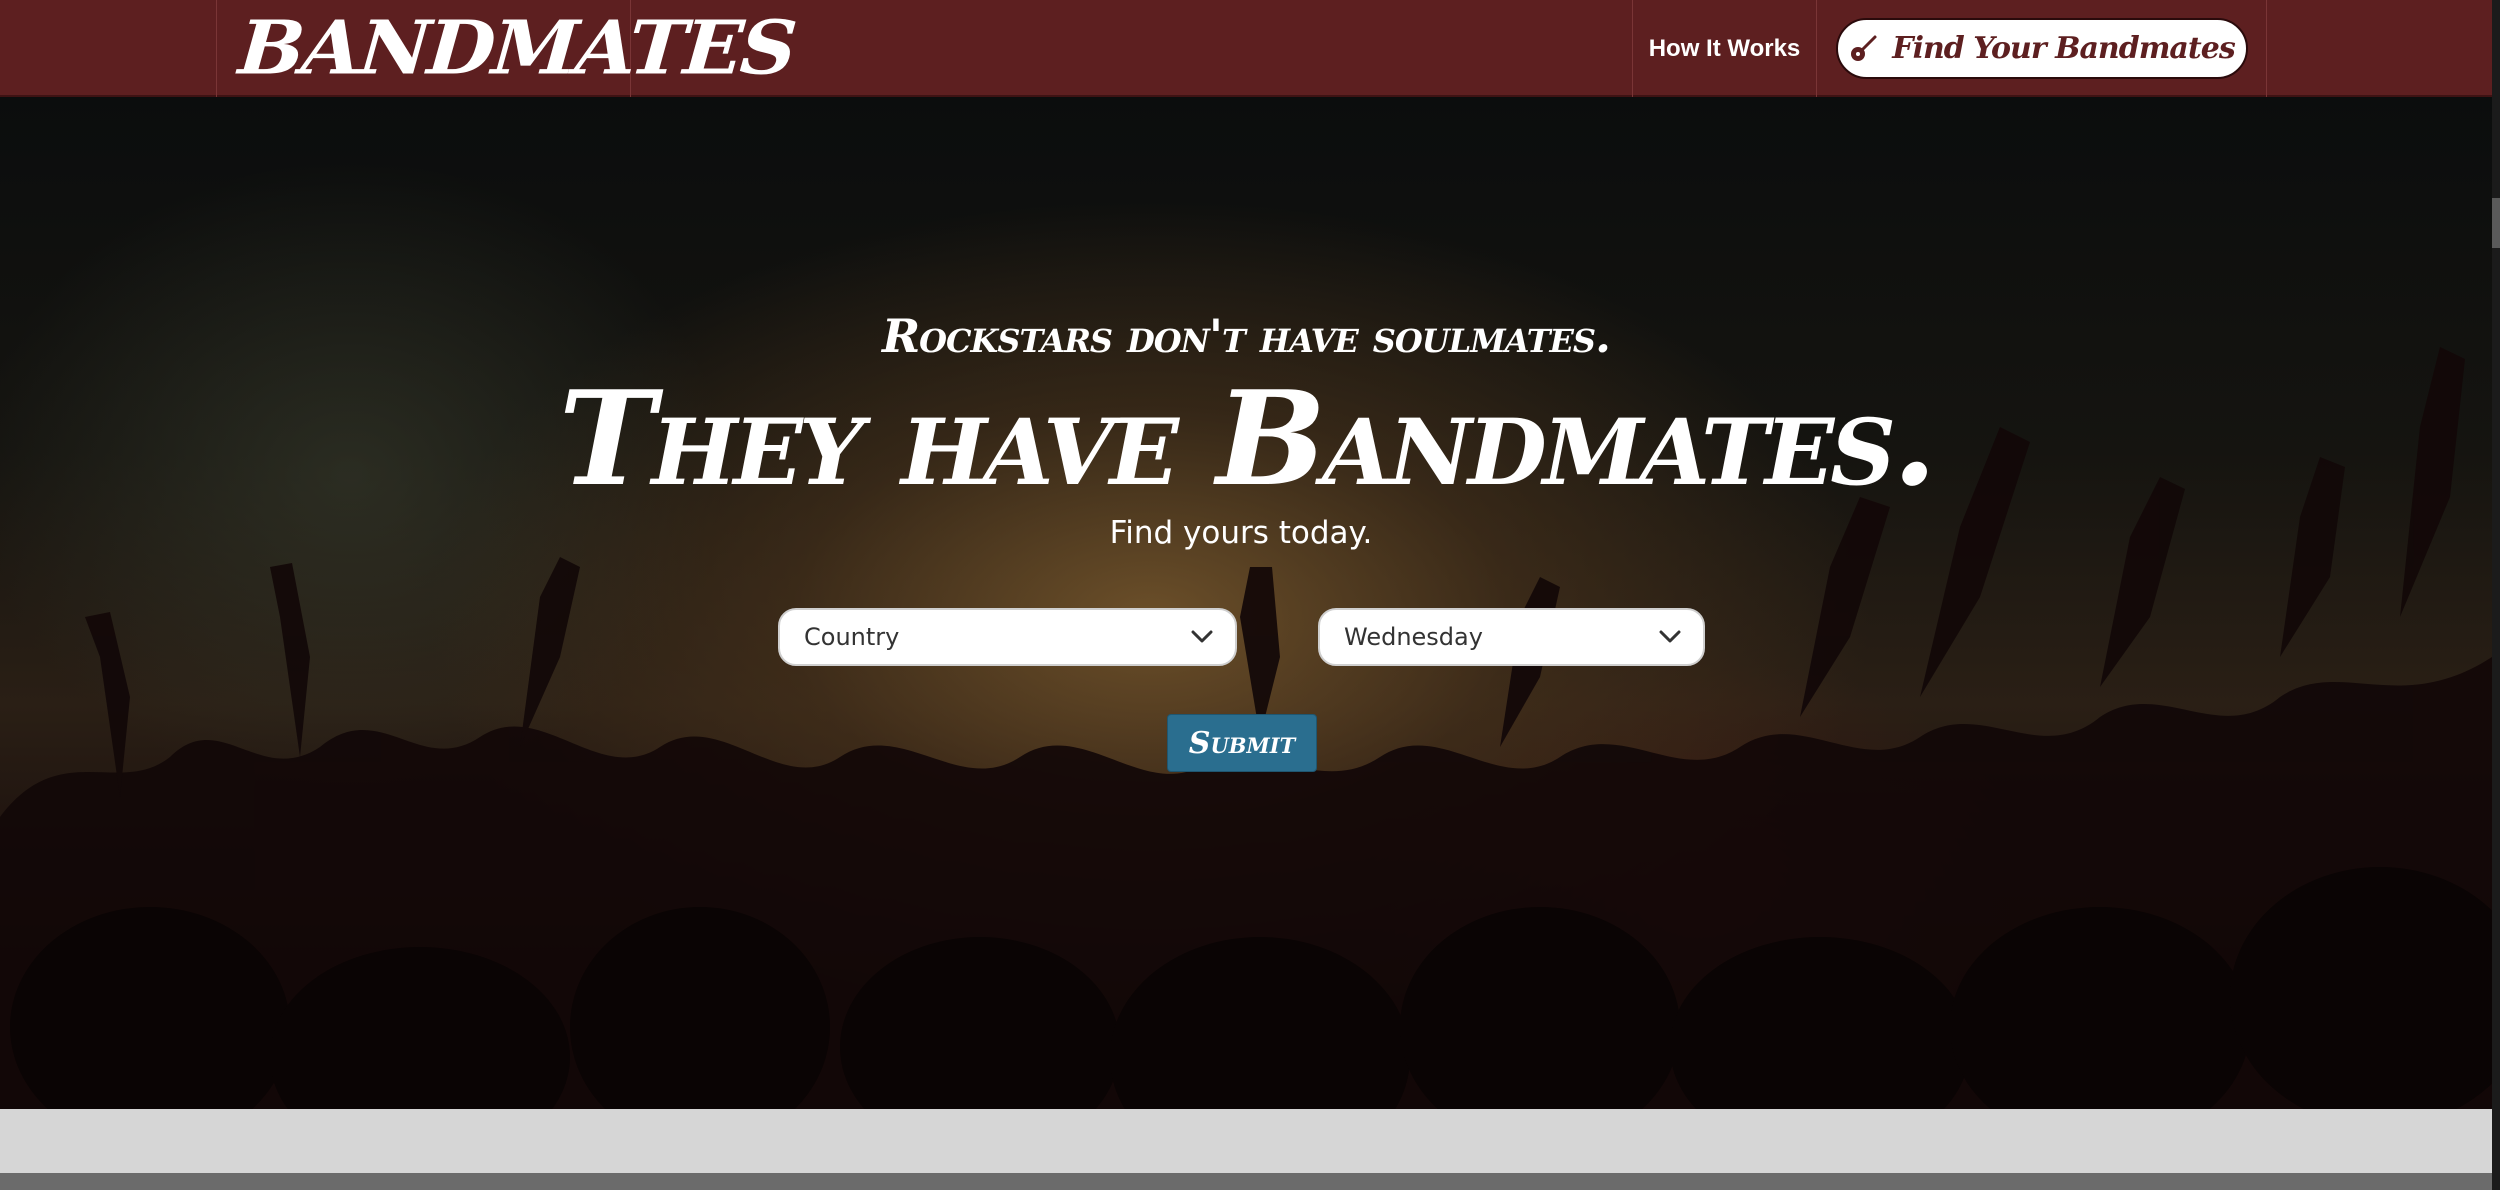  I want to click on brand-logo: BANDMATES, so click(506, 48).